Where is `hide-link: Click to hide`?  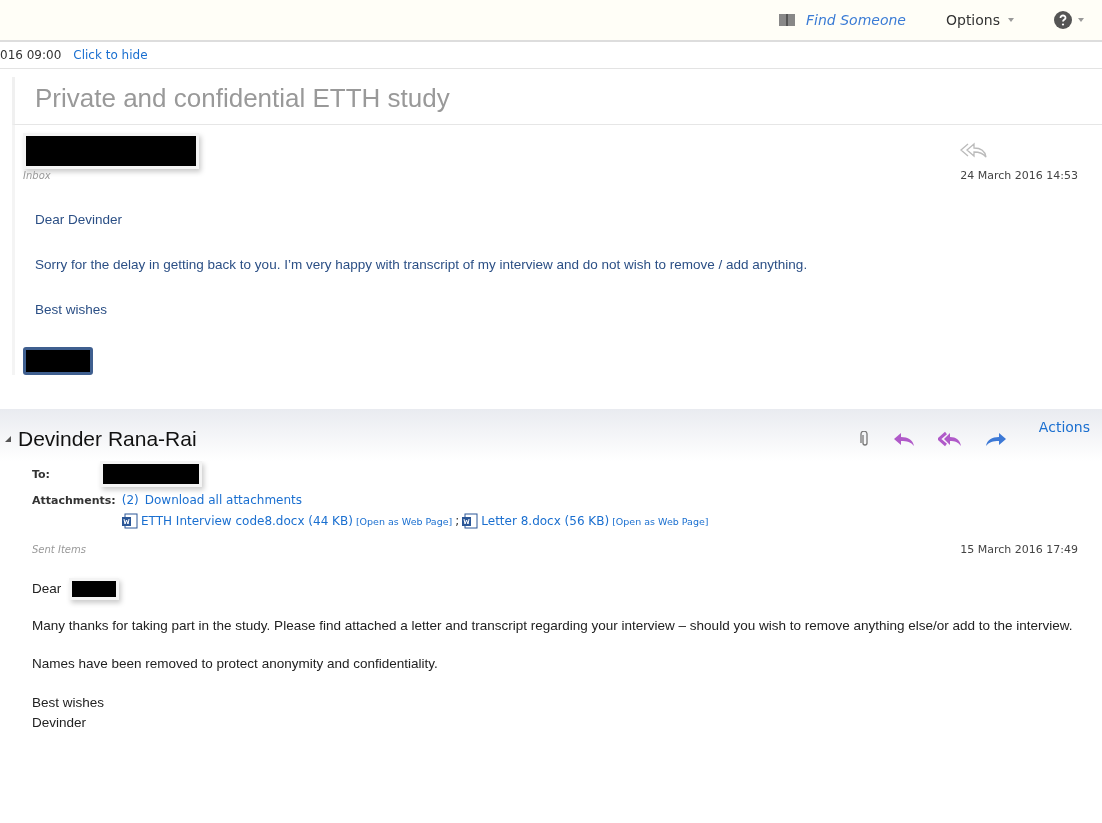
hide-link: Click to hide is located at coordinates (110, 55).